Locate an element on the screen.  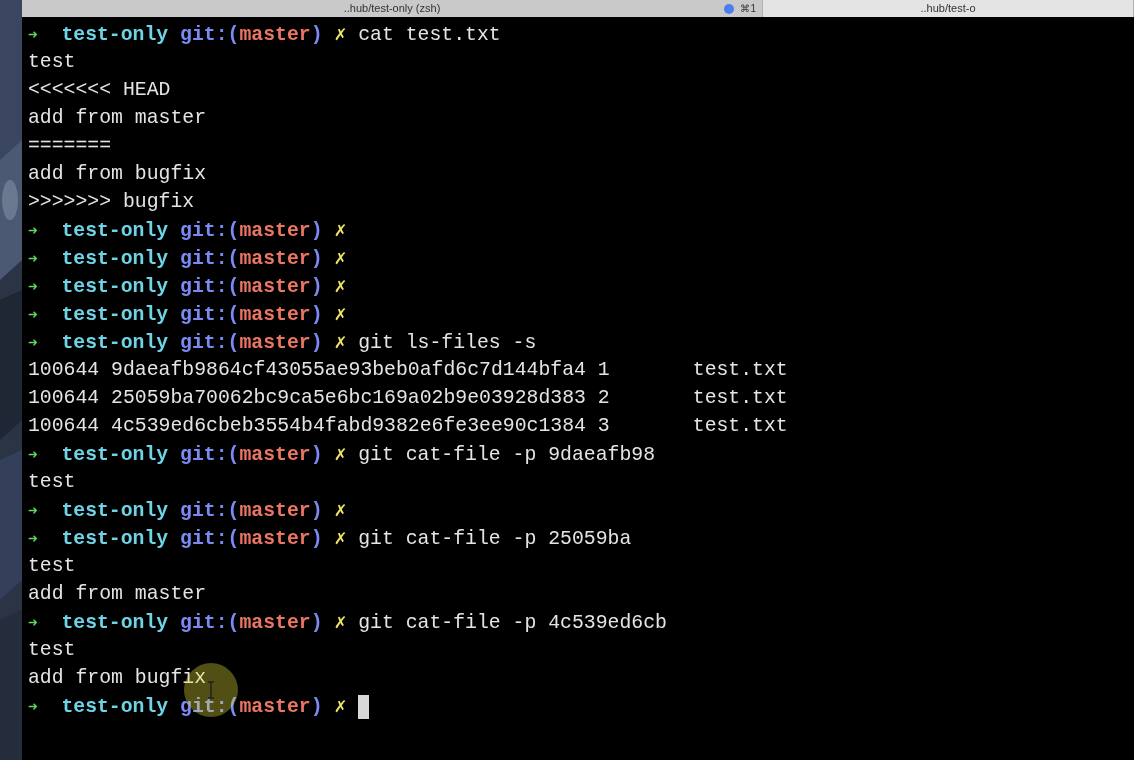
tab-shortcut: ⌘1 is located at coordinates (748, 9).